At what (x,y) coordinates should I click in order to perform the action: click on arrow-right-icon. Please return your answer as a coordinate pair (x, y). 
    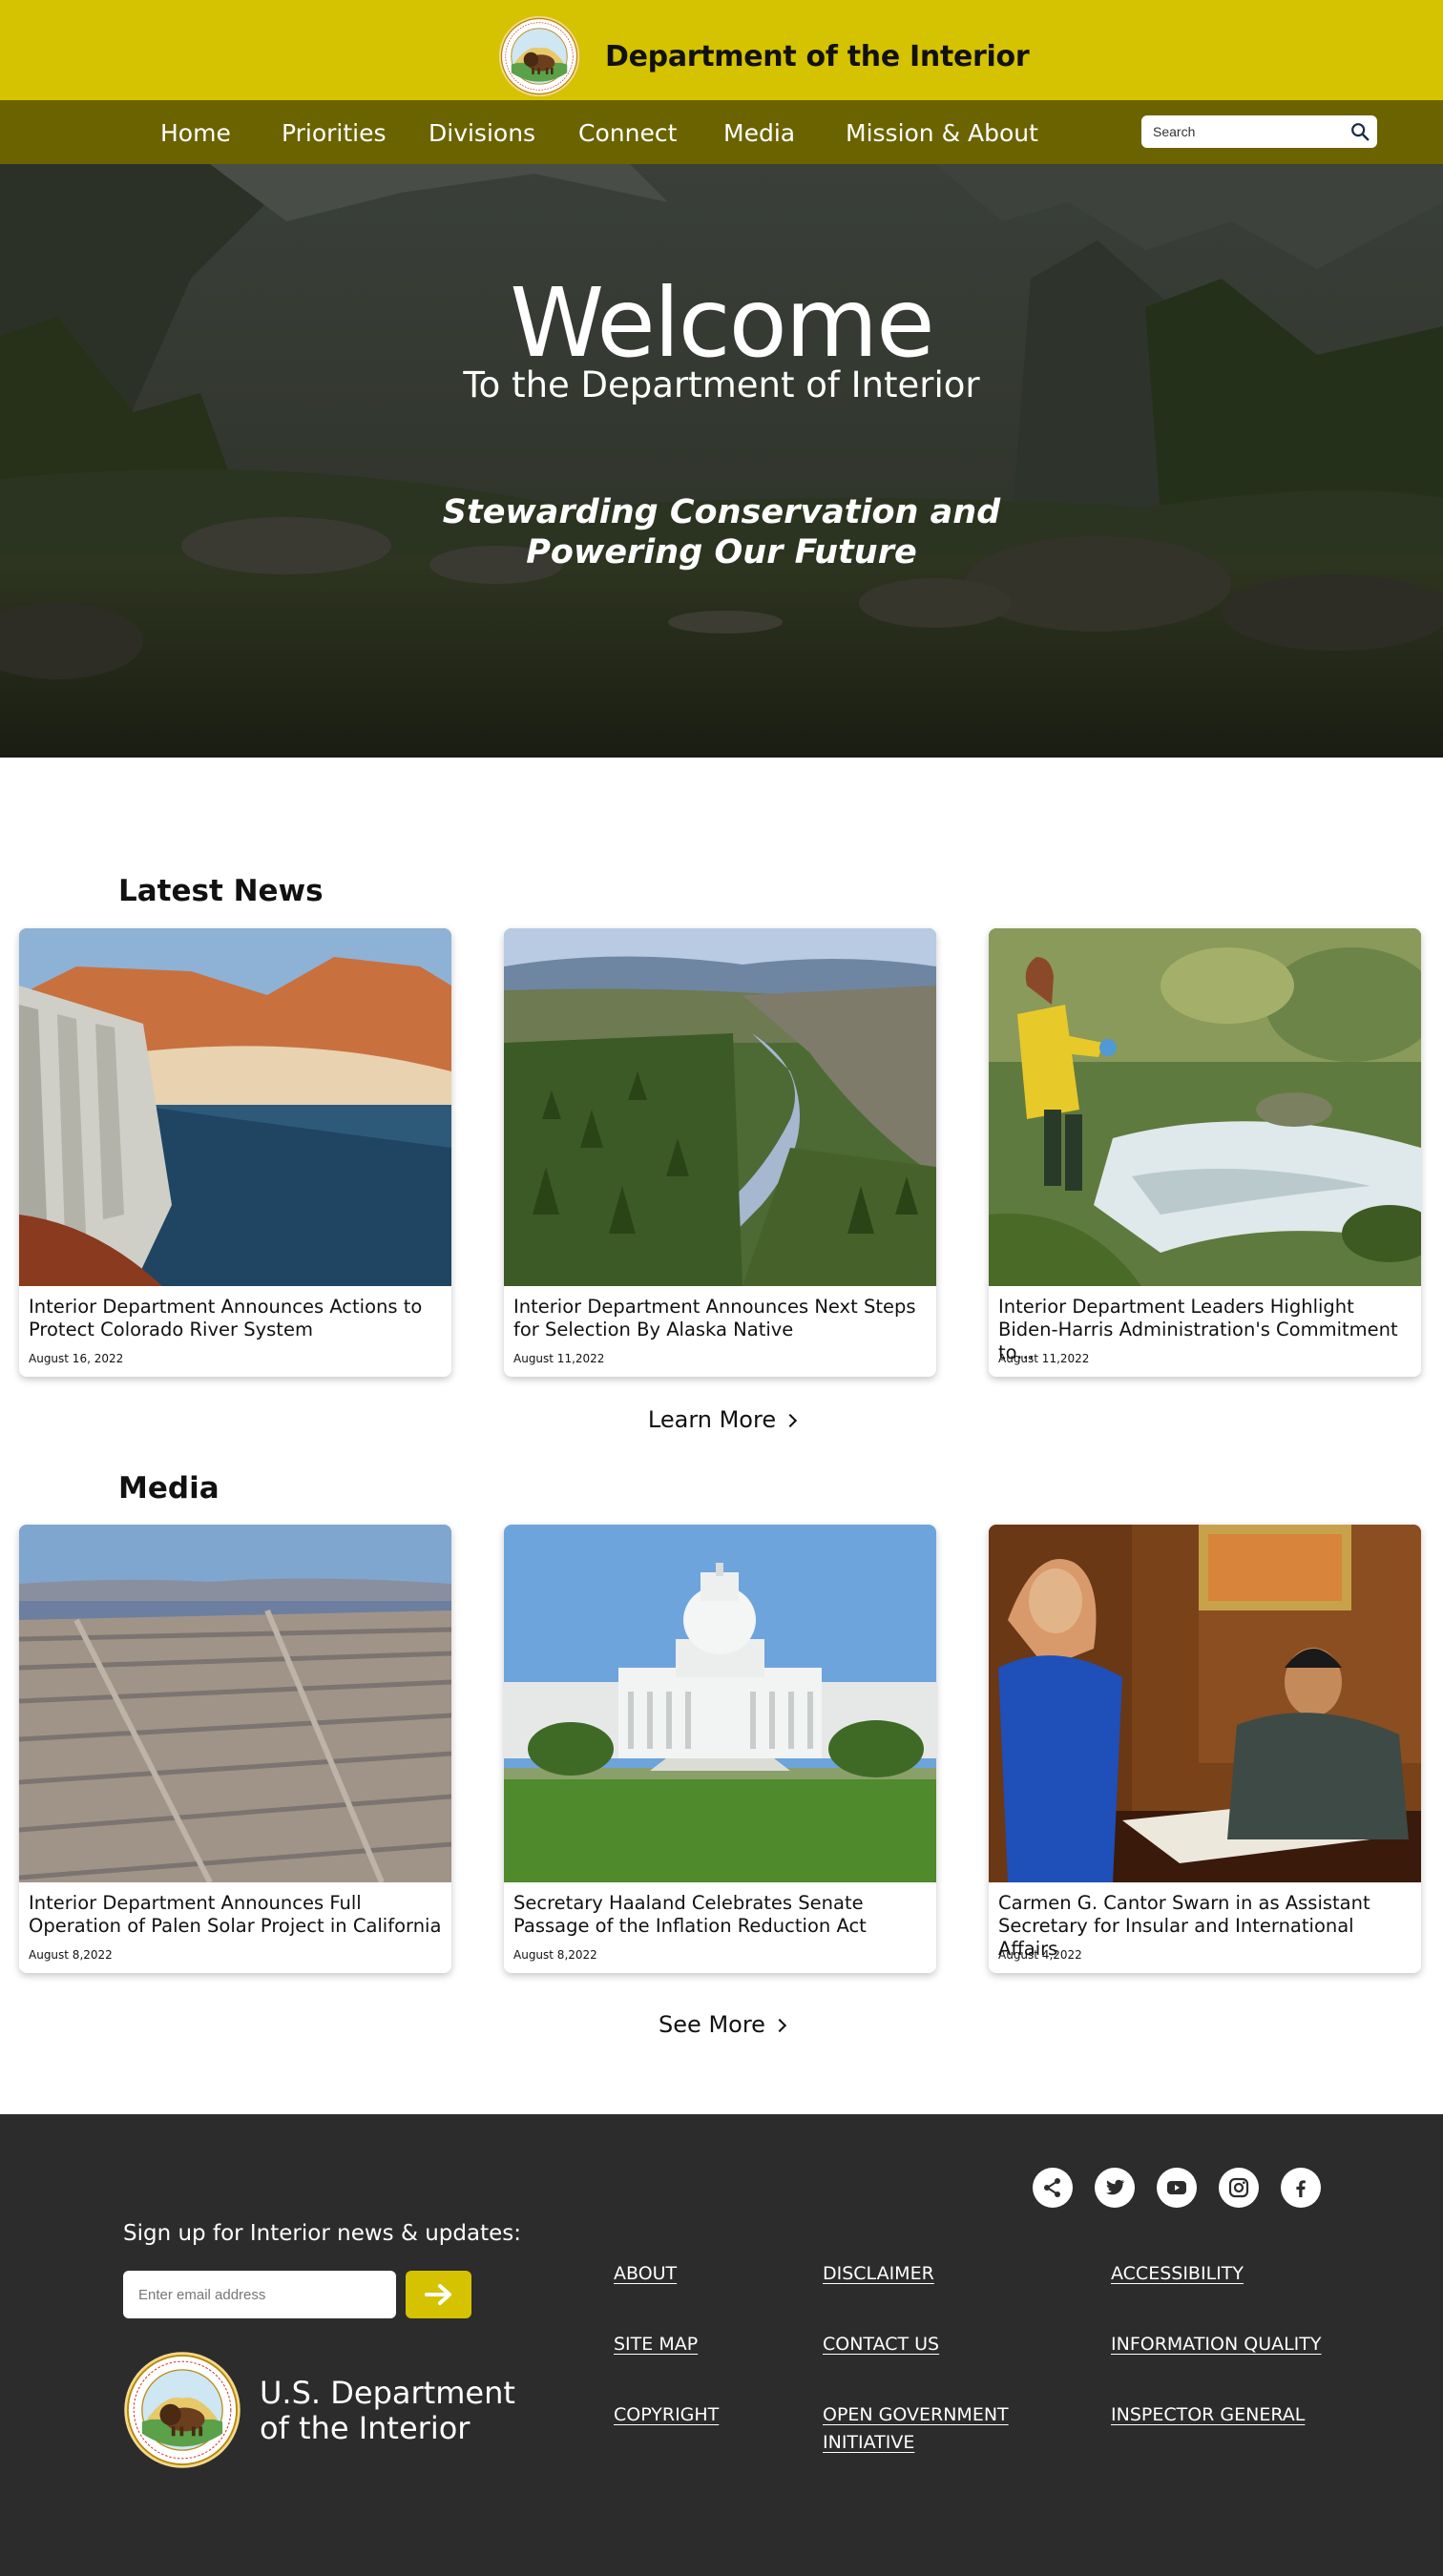
    Looking at the image, I should click on (438, 2294).